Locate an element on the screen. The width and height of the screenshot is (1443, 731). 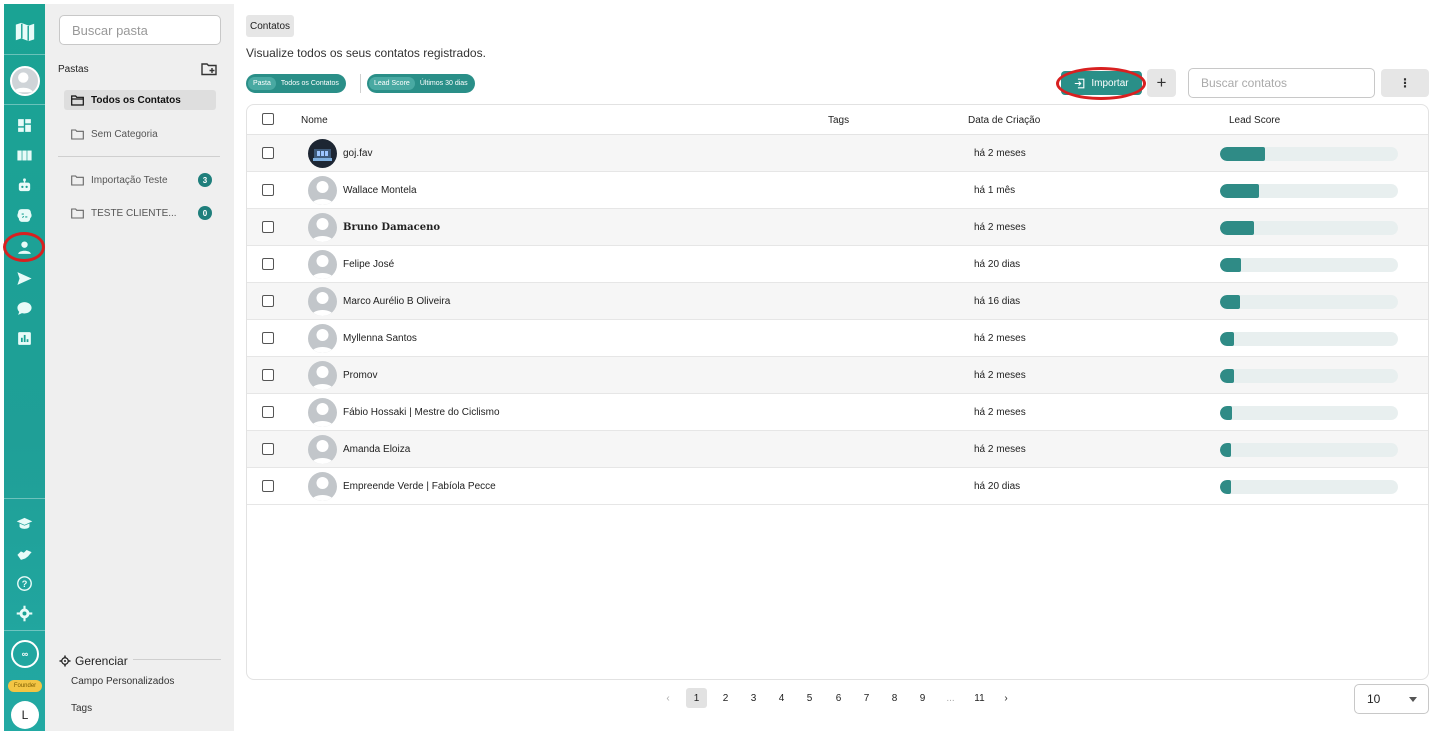
send-icon is located at coordinates (24, 278).